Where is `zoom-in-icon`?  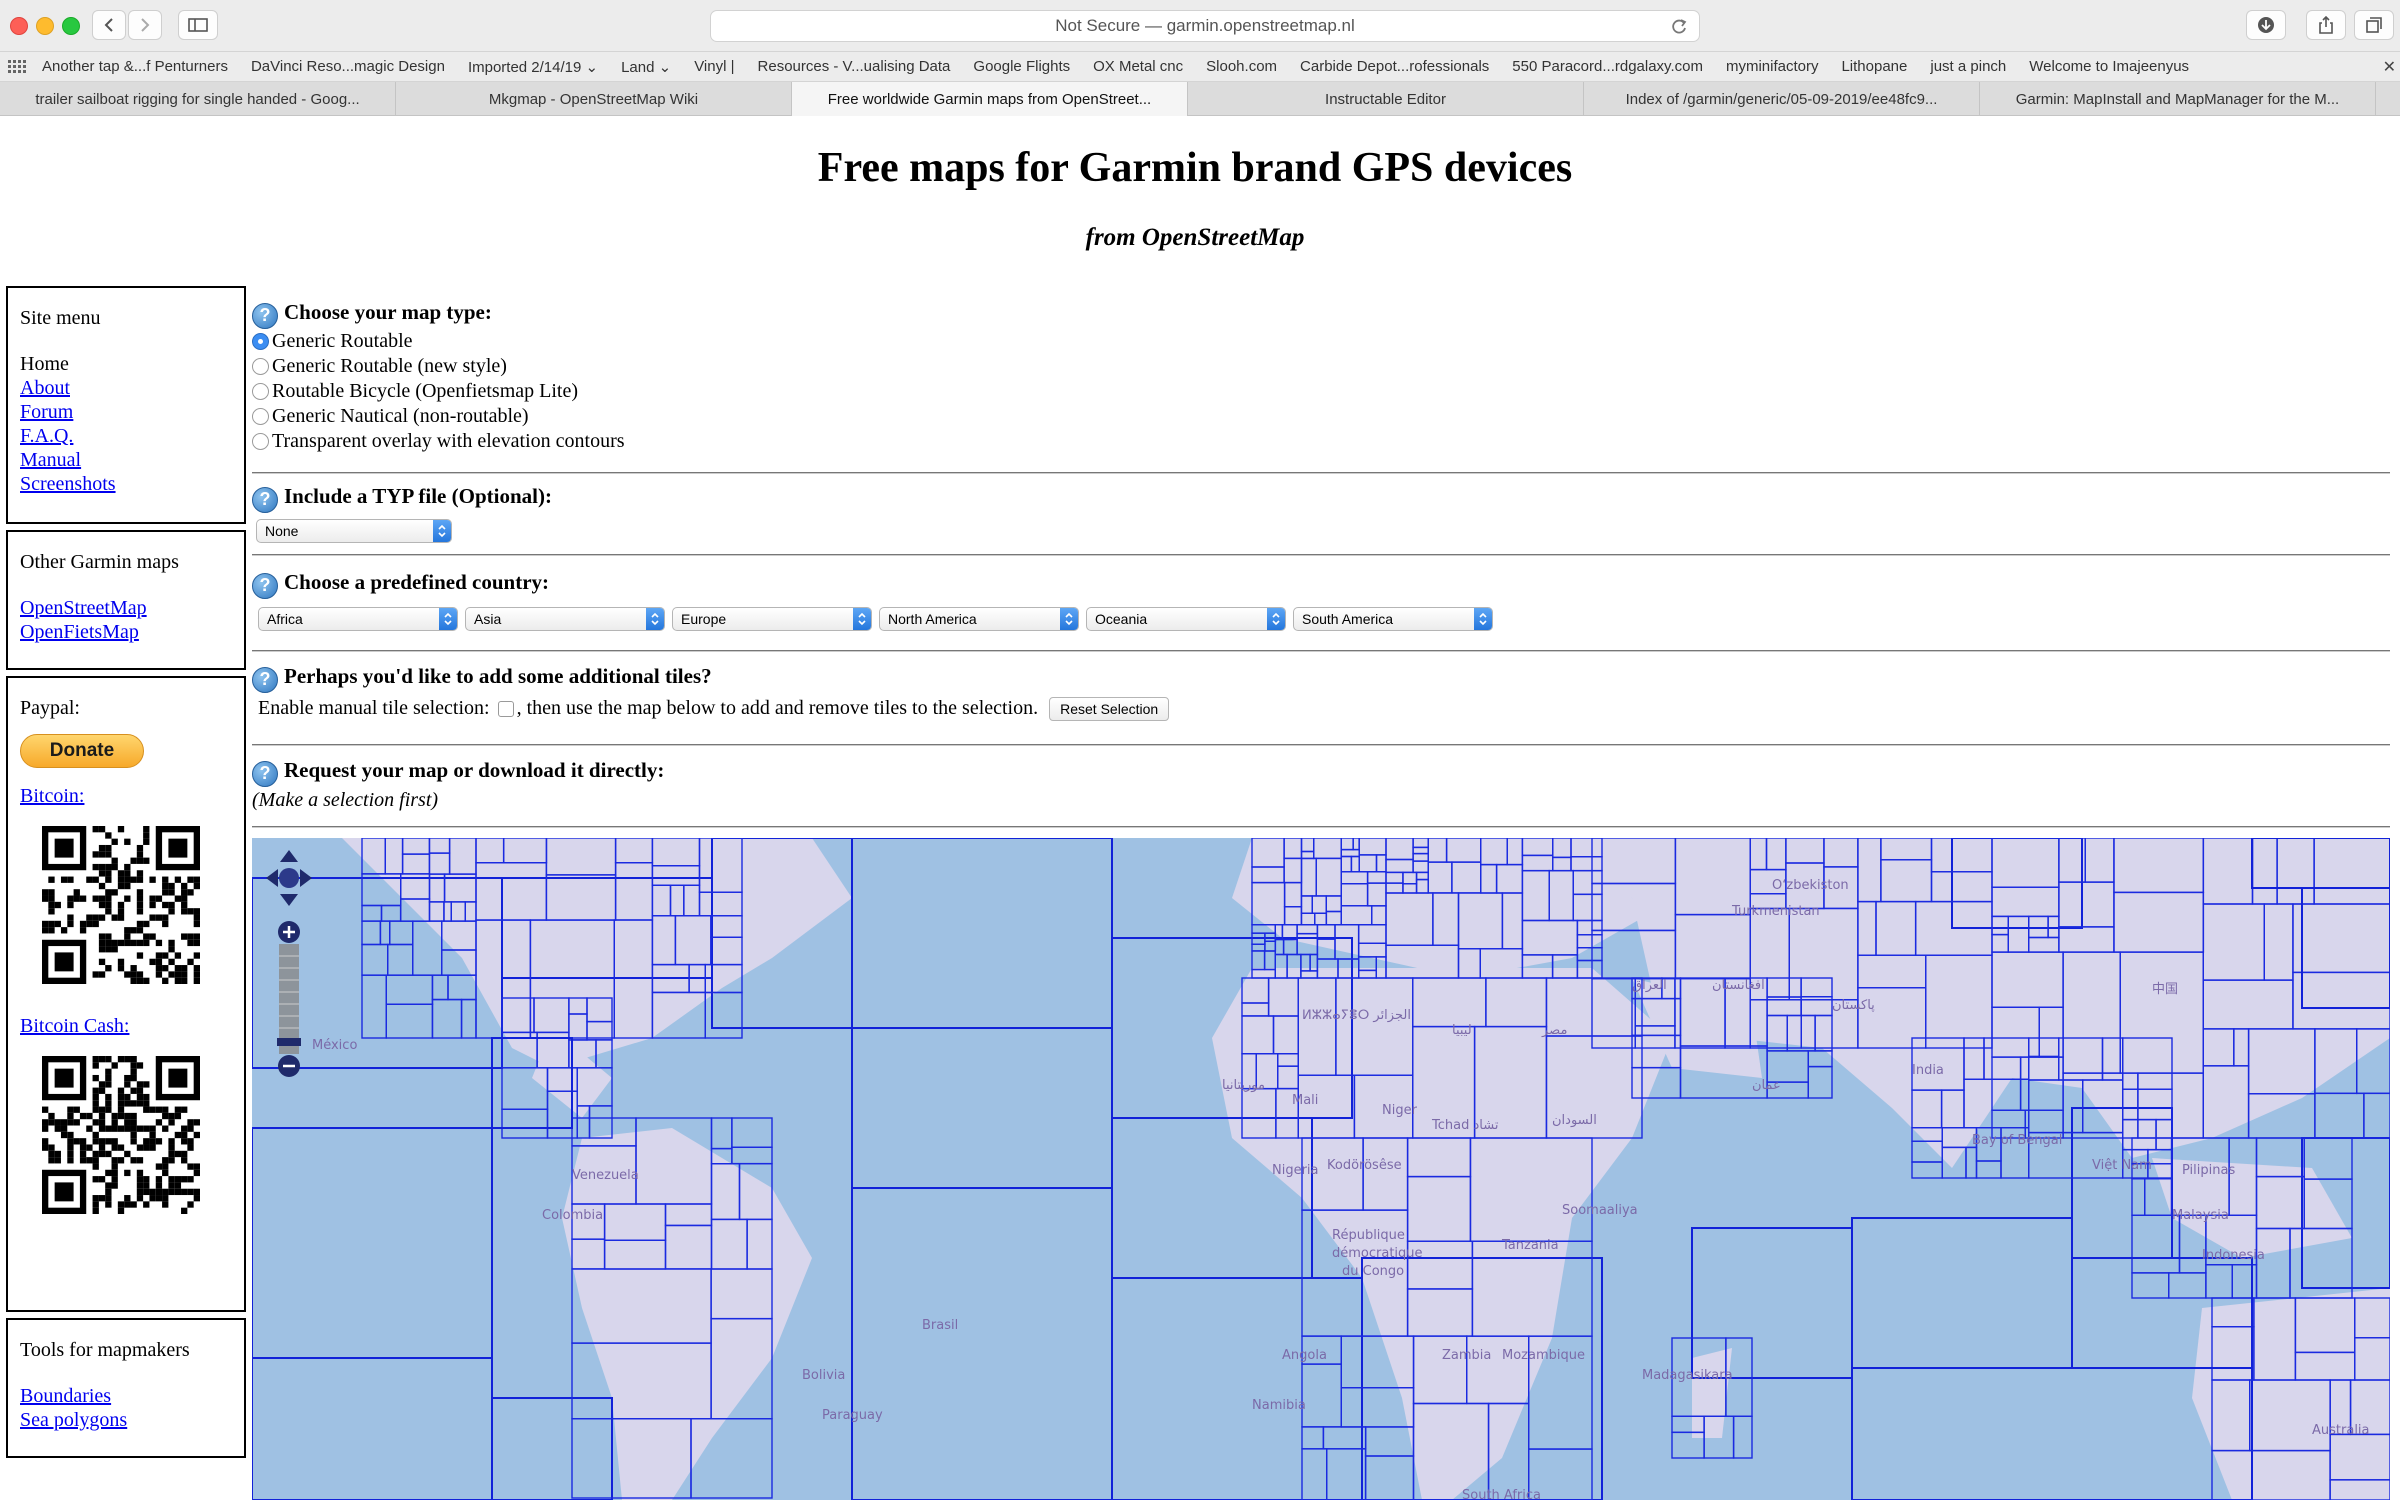
zoom-in-icon is located at coordinates (289, 932).